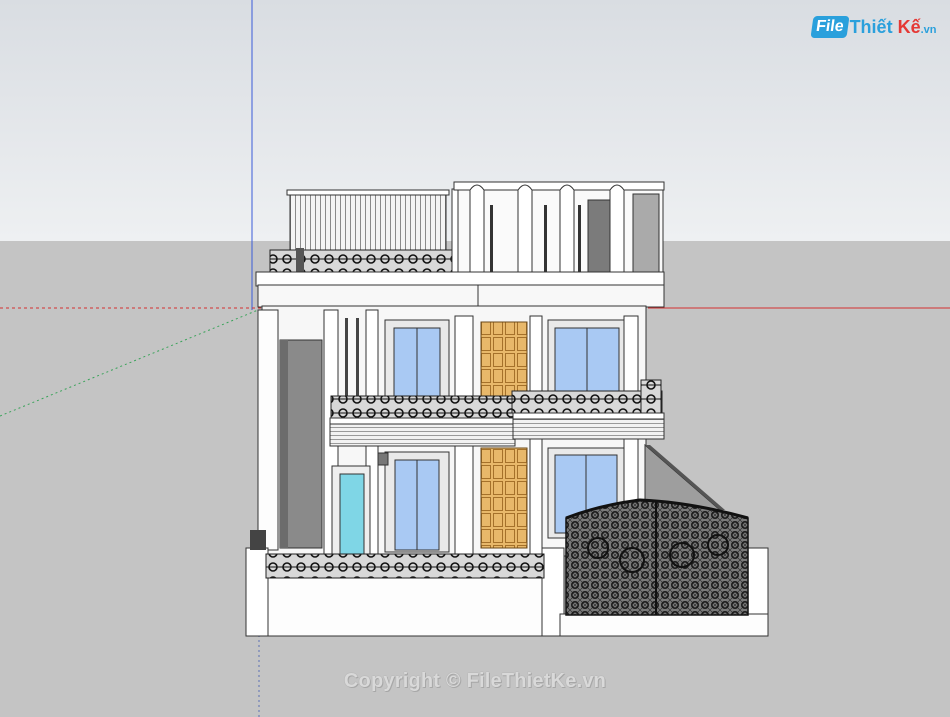 This screenshot has height=717, width=950. Describe the element at coordinates (664, 625) in the screenshot. I see `boundary-wall-right` at that location.